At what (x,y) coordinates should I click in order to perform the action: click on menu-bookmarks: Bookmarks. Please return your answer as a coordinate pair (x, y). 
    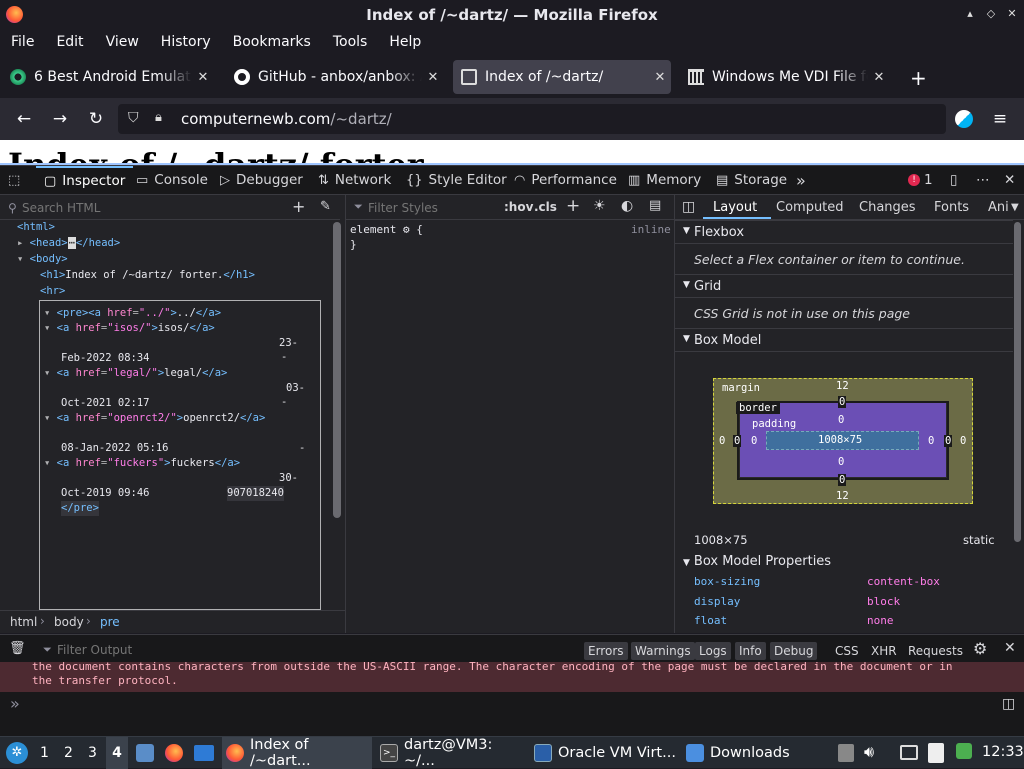
    Looking at the image, I should click on (272, 42).